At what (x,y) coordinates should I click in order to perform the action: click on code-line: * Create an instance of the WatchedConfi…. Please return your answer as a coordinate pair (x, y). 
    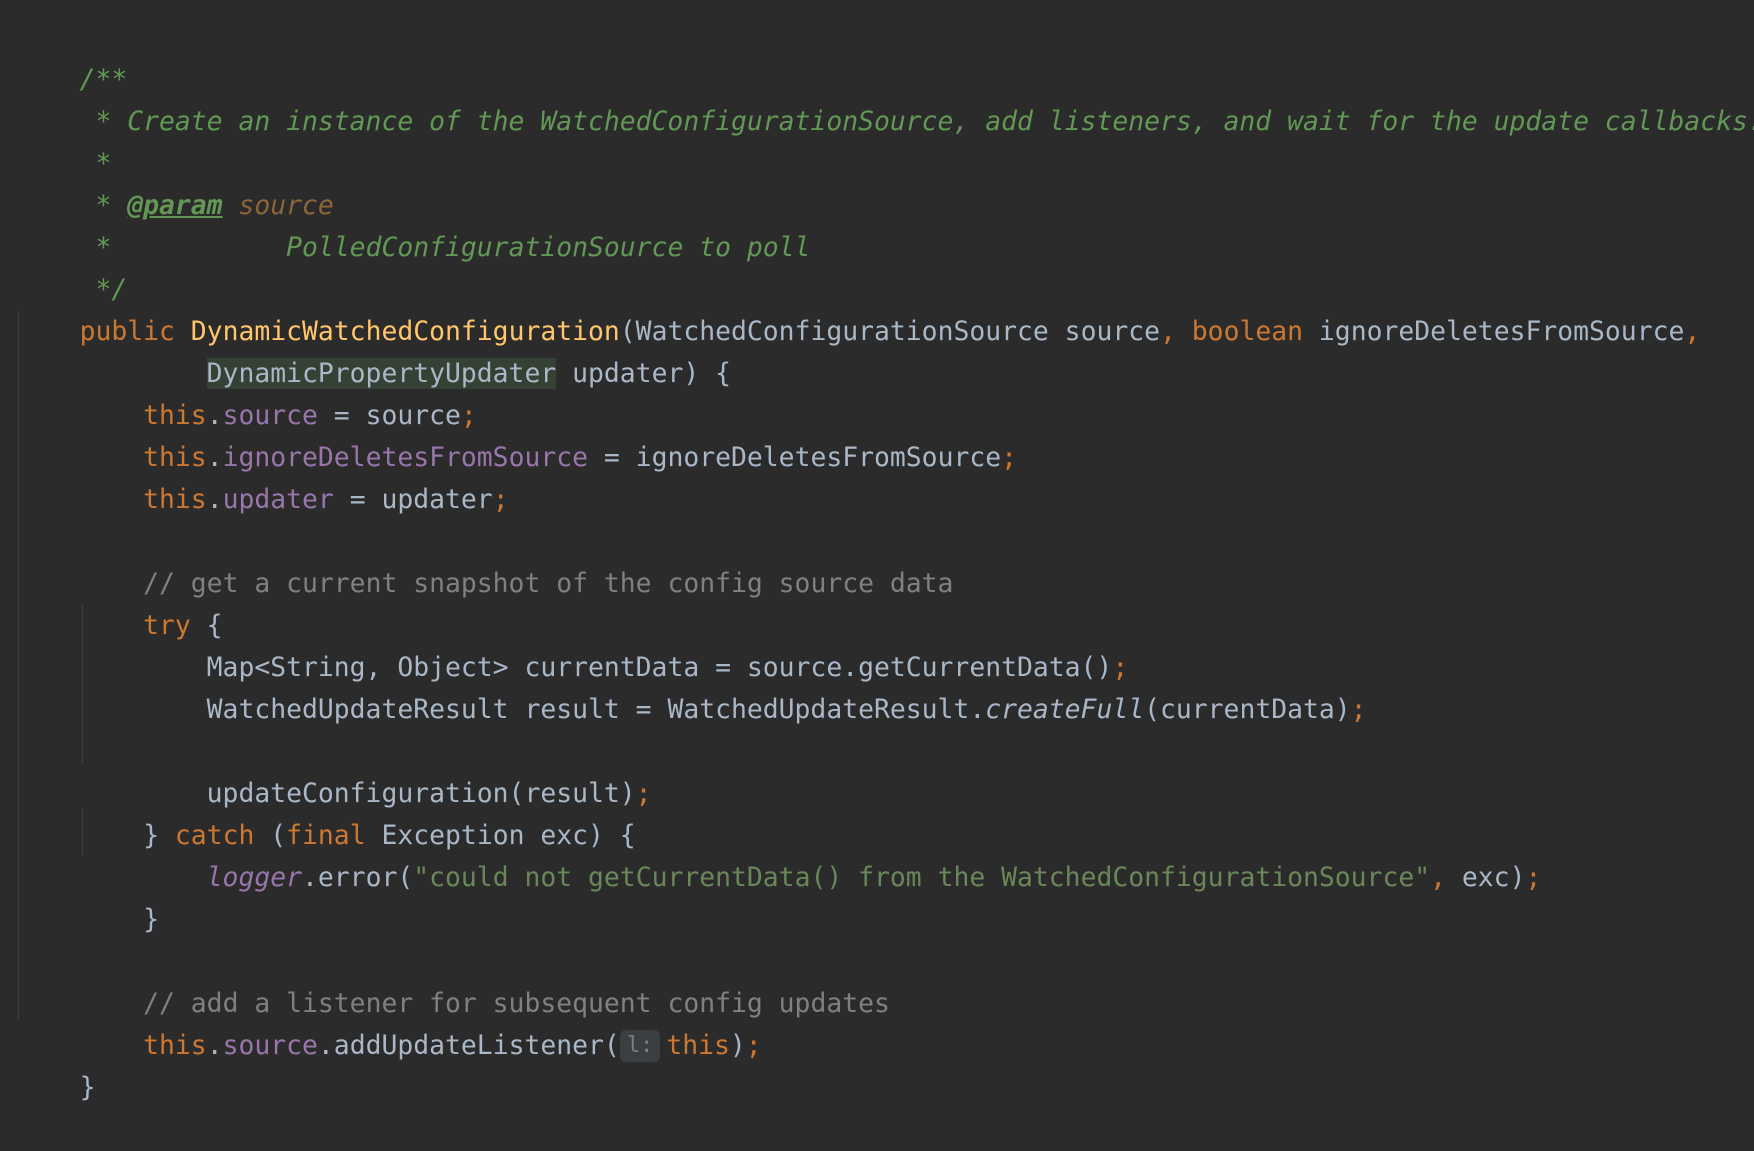
    Looking at the image, I should click on (885, 98).